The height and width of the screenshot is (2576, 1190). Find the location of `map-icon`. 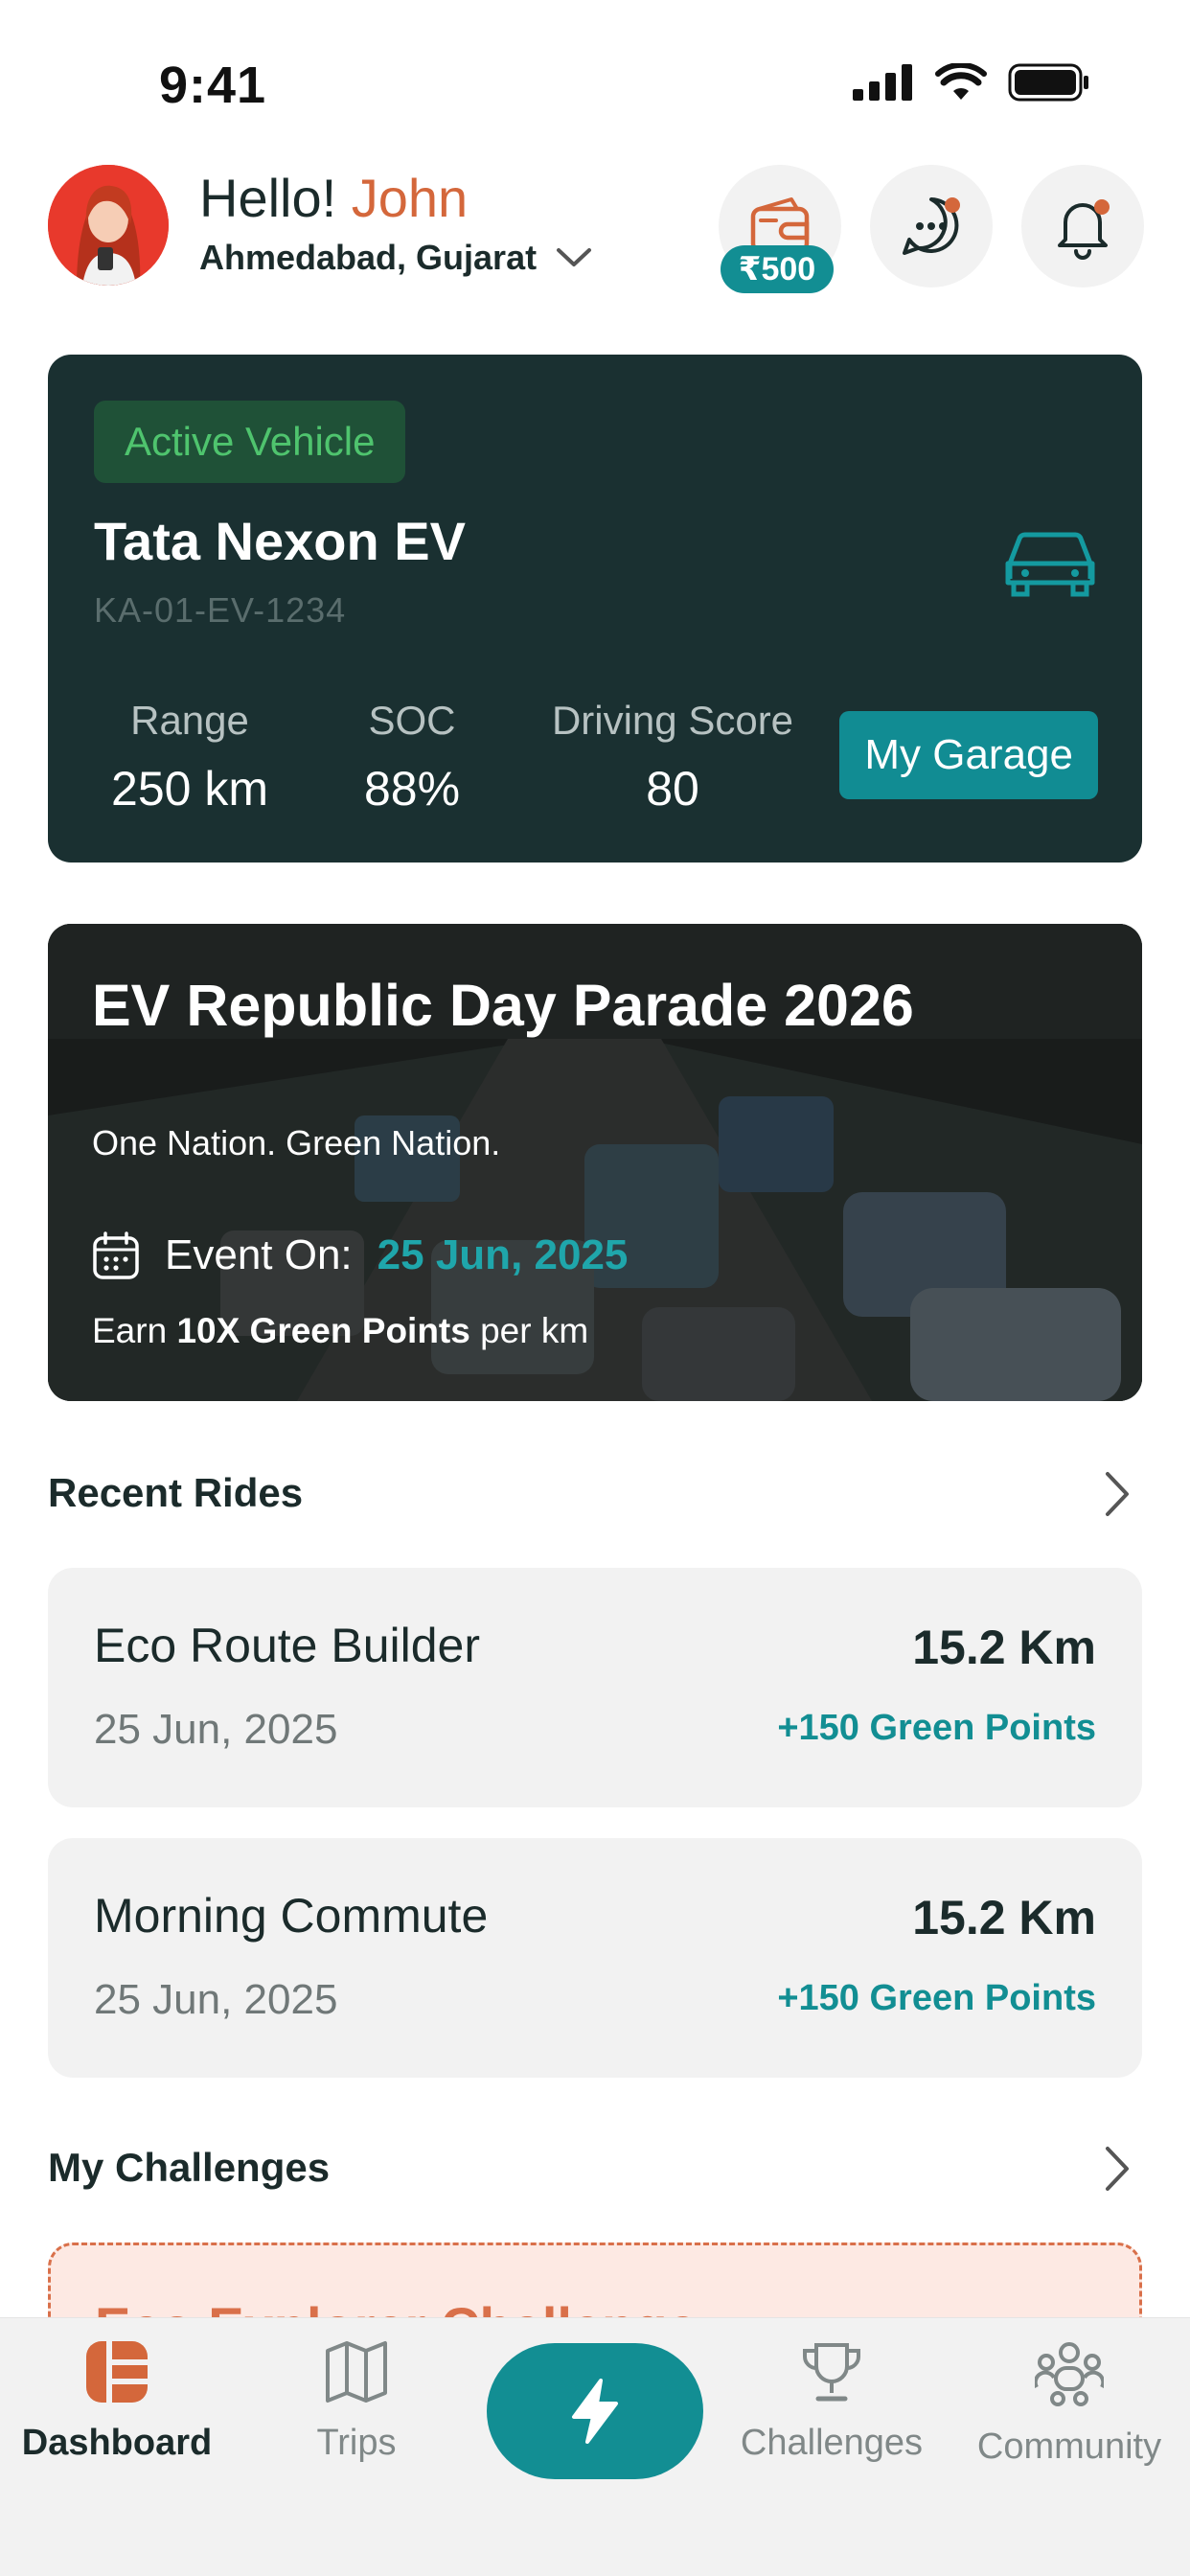

map-icon is located at coordinates (357, 2372).